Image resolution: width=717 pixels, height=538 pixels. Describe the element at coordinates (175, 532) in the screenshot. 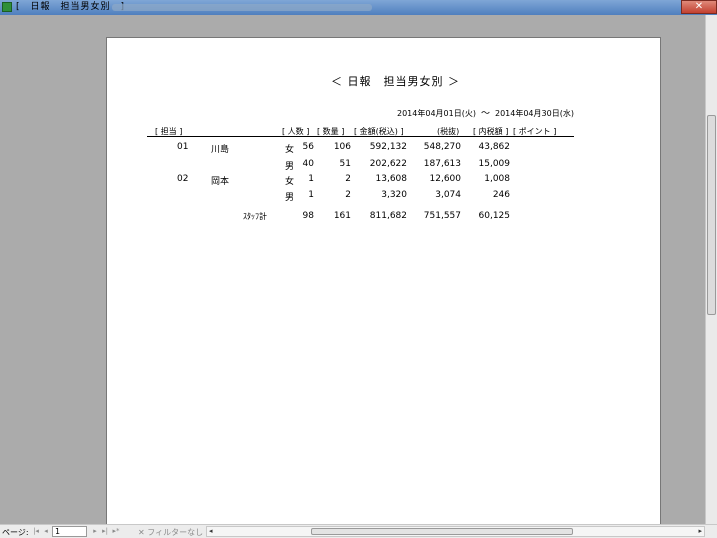

I see `filter-label: フィルターなし` at that location.